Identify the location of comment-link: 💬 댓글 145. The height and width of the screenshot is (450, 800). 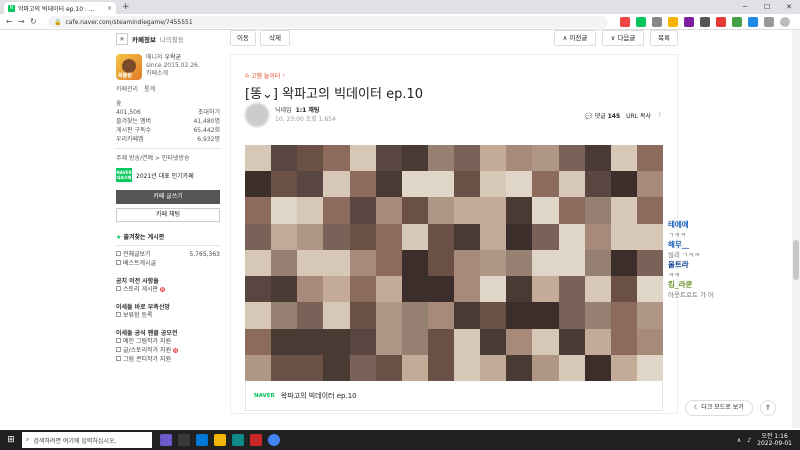
(602, 115).